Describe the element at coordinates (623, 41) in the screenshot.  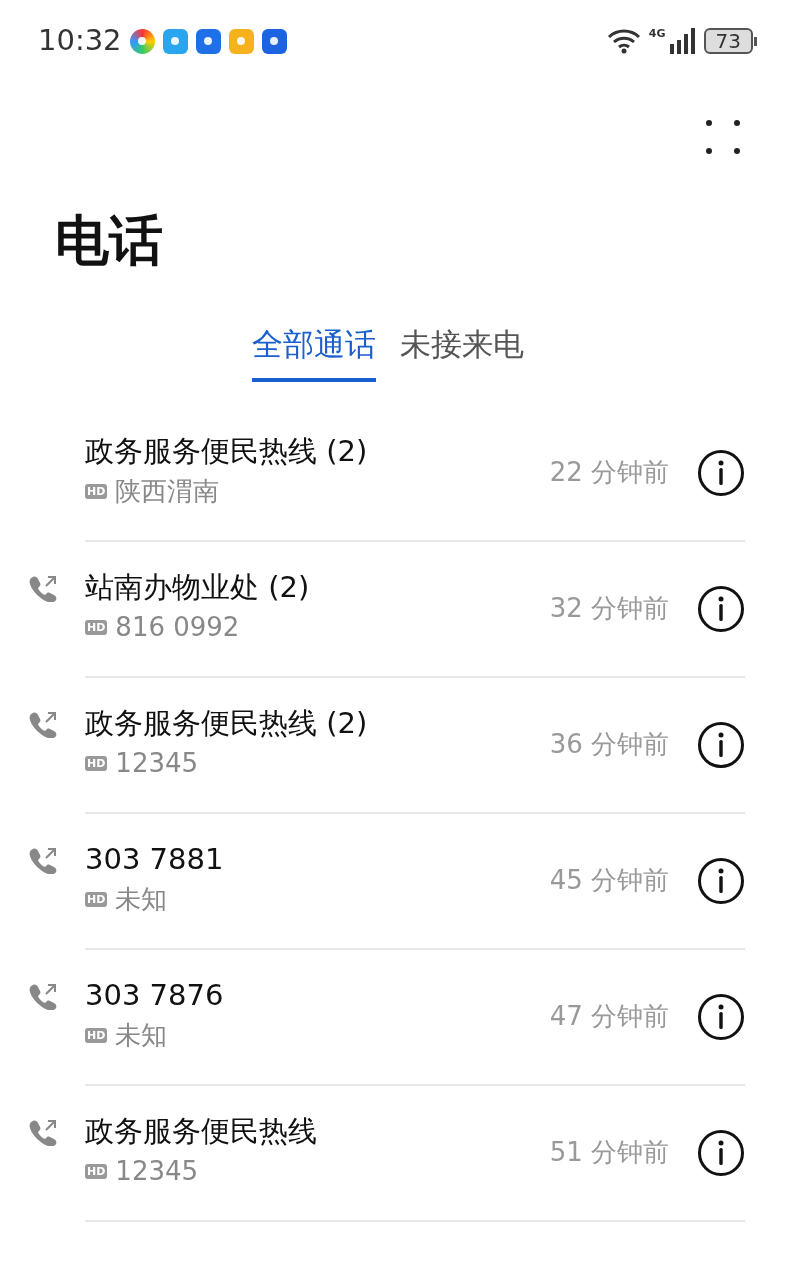
I see `wifi-icon` at that location.